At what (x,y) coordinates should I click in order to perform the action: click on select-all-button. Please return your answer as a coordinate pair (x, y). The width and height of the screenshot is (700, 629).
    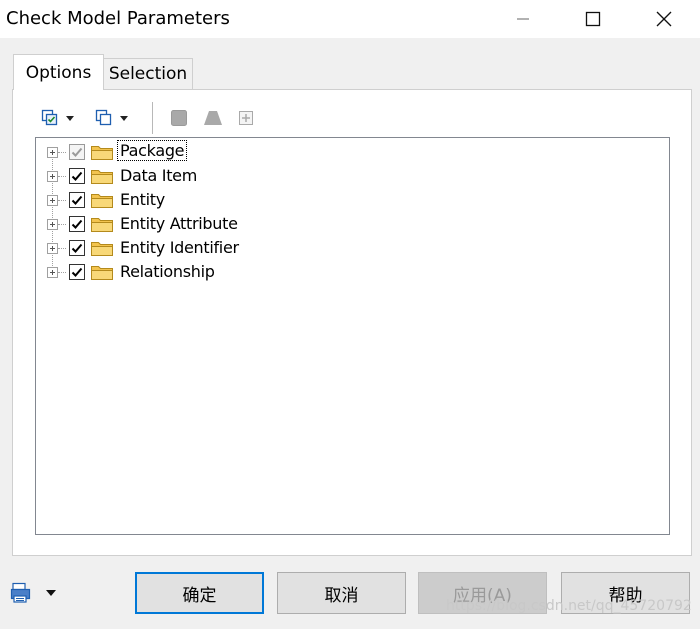
    Looking at the image, I should click on (57, 118).